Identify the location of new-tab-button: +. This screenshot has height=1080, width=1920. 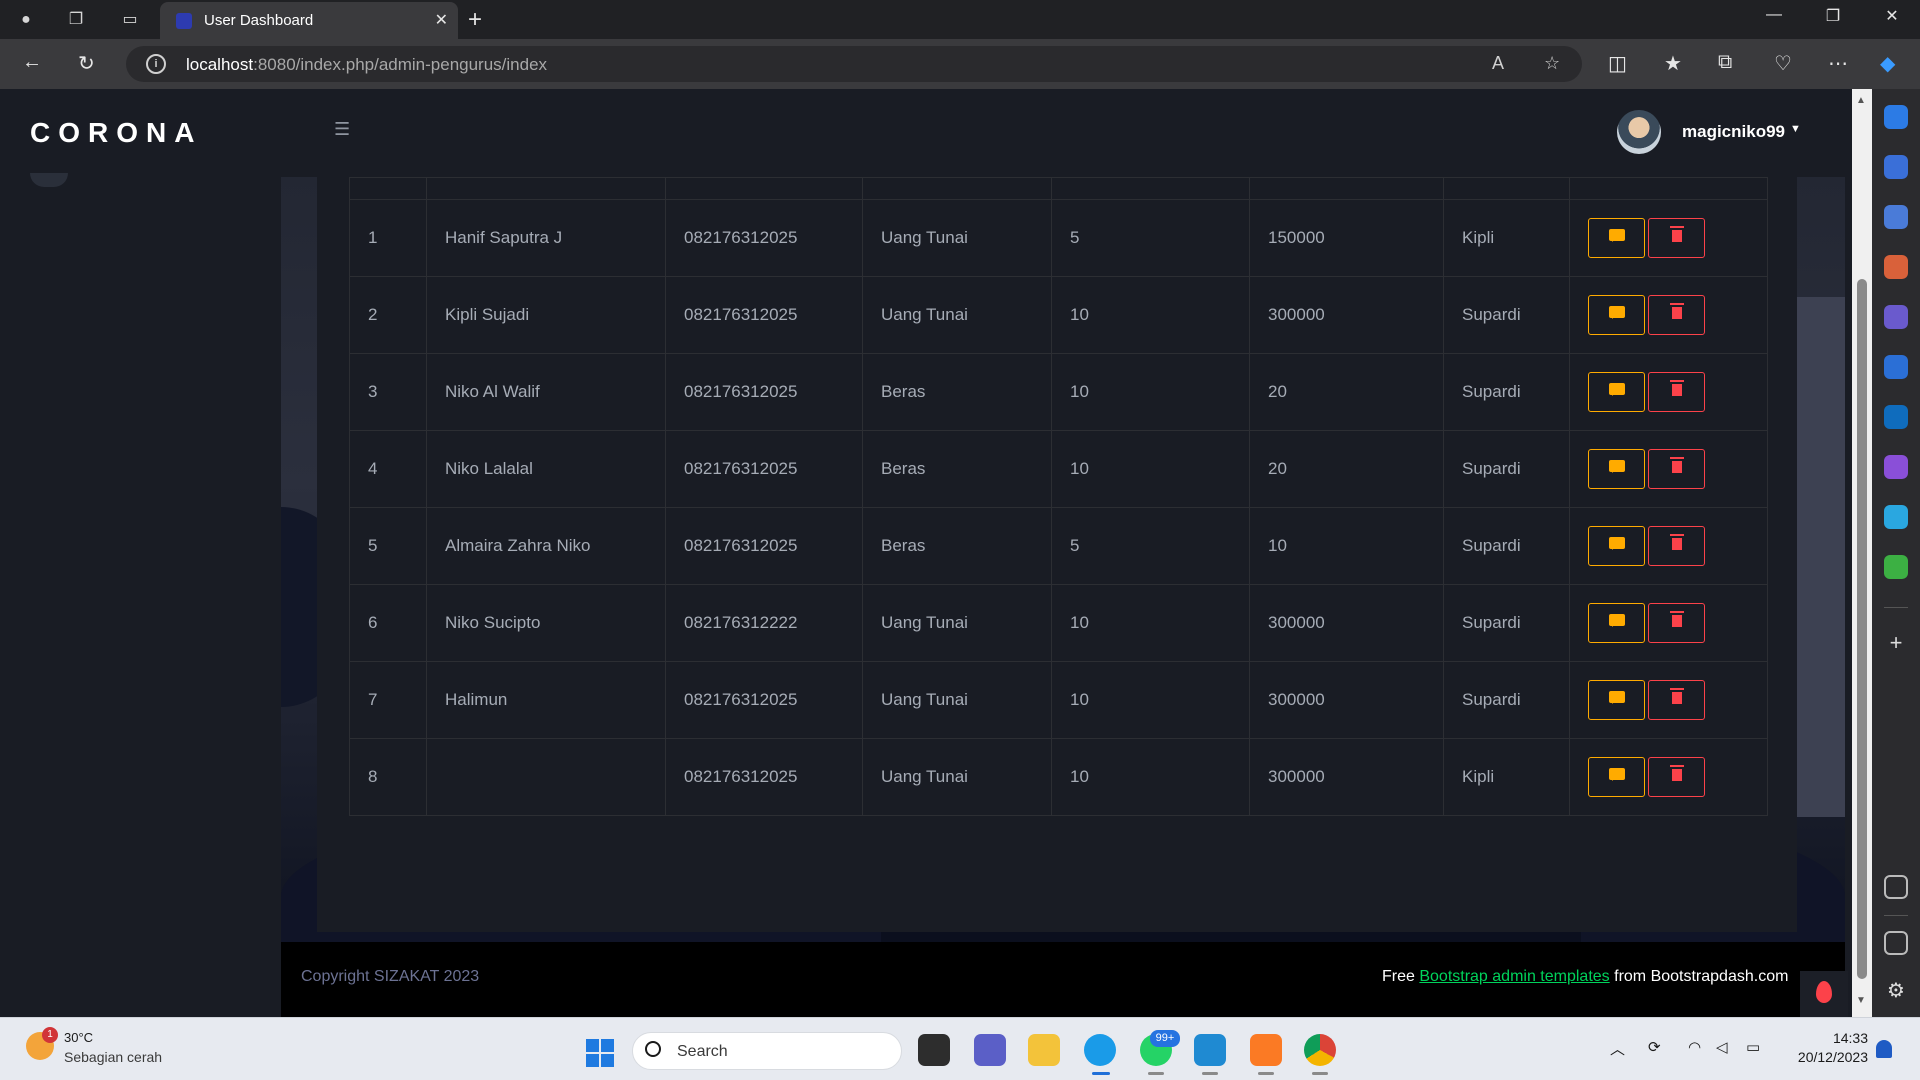
(475, 20).